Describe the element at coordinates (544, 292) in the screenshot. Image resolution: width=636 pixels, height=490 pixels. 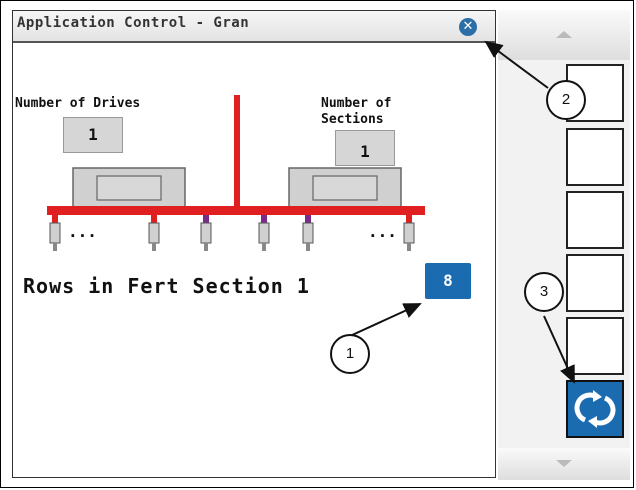
I see `callout-3: 3` at that location.